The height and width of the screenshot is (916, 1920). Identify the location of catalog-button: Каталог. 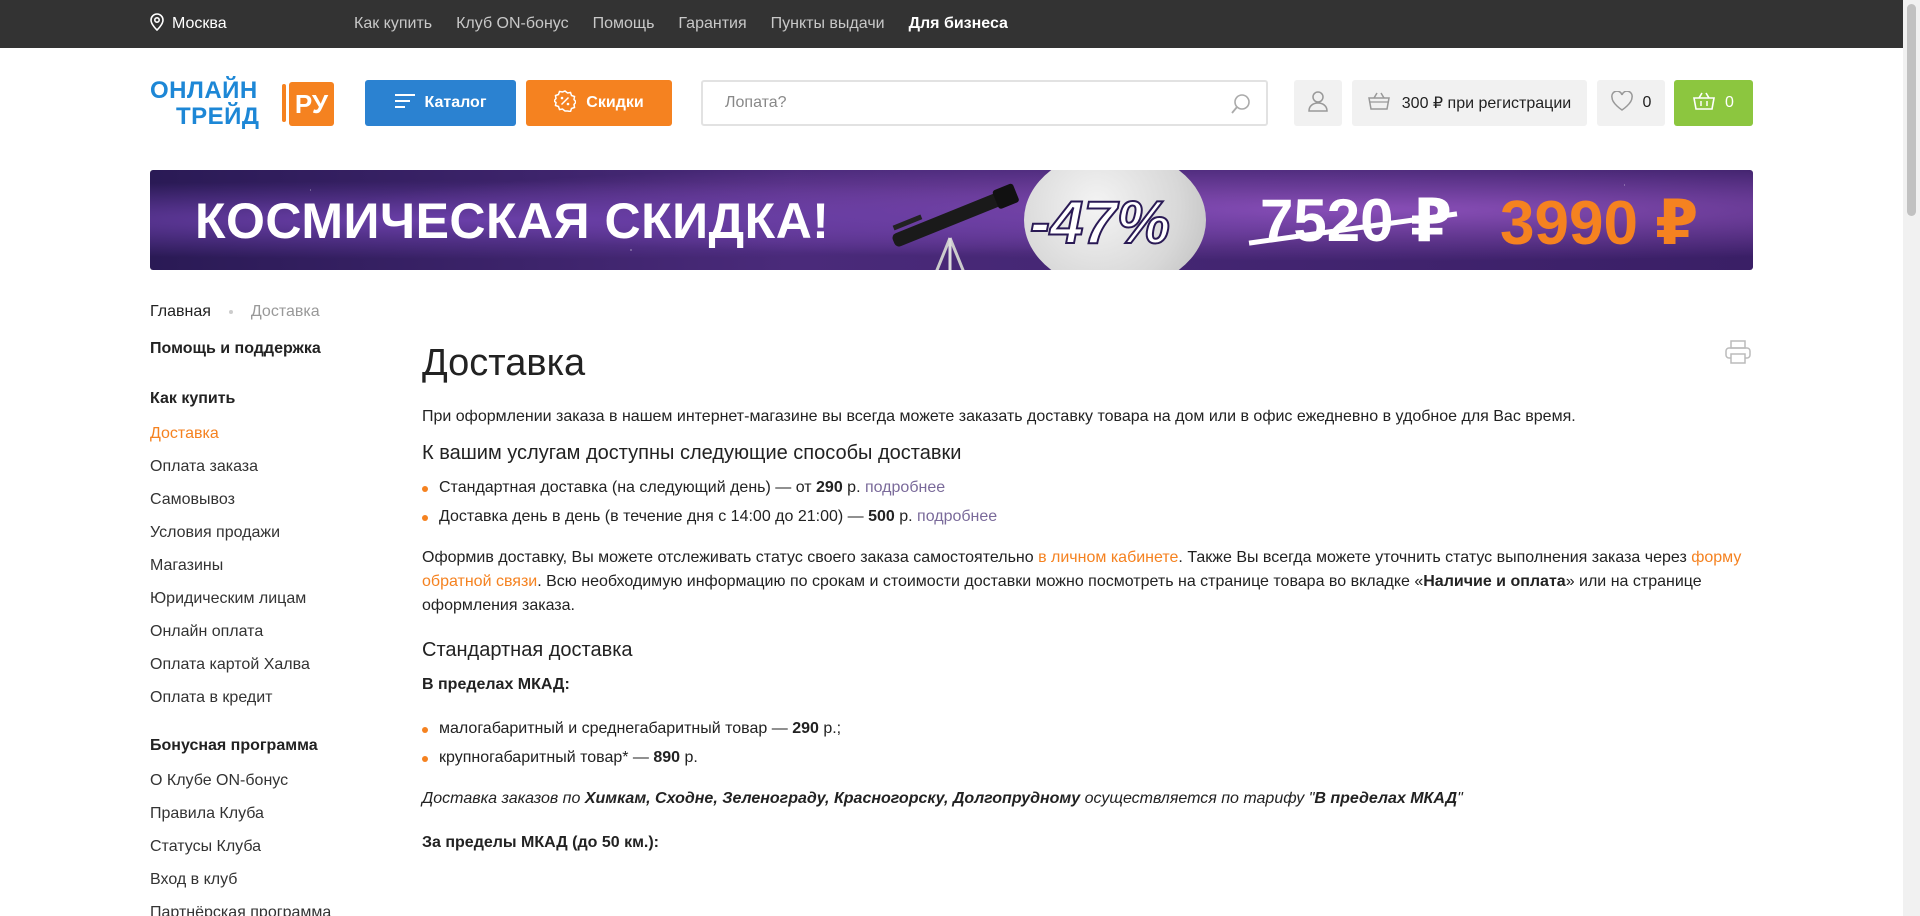
(440, 103).